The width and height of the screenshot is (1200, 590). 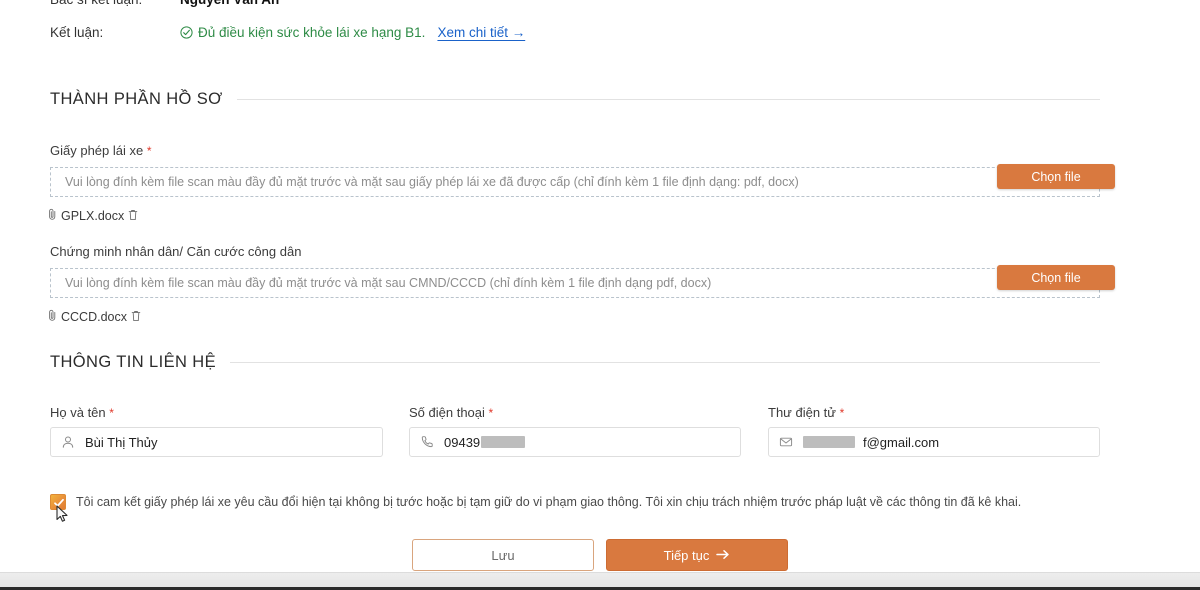 I want to click on email-value: f@gmail.com, so click(x=871, y=442).